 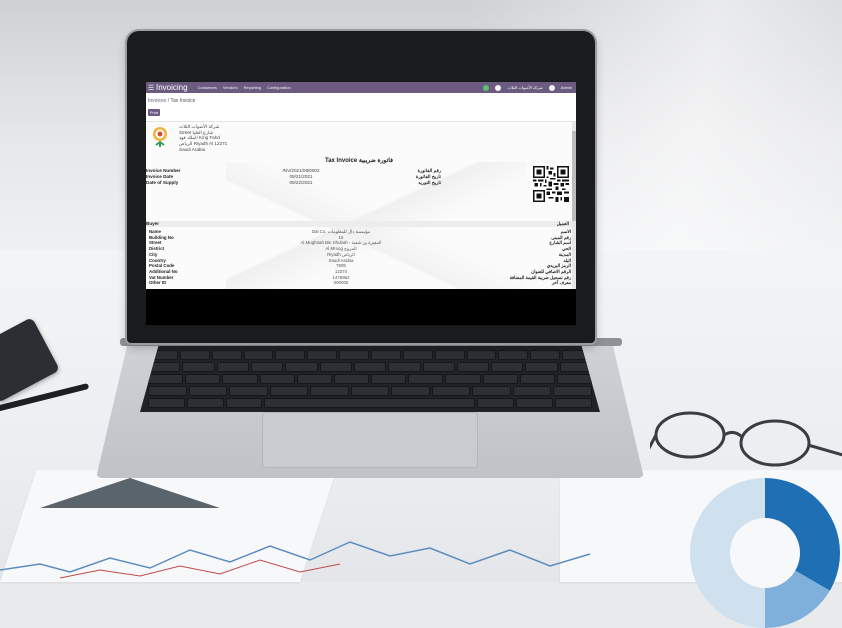 I want to click on user-name: Admin, so click(x=566, y=87).